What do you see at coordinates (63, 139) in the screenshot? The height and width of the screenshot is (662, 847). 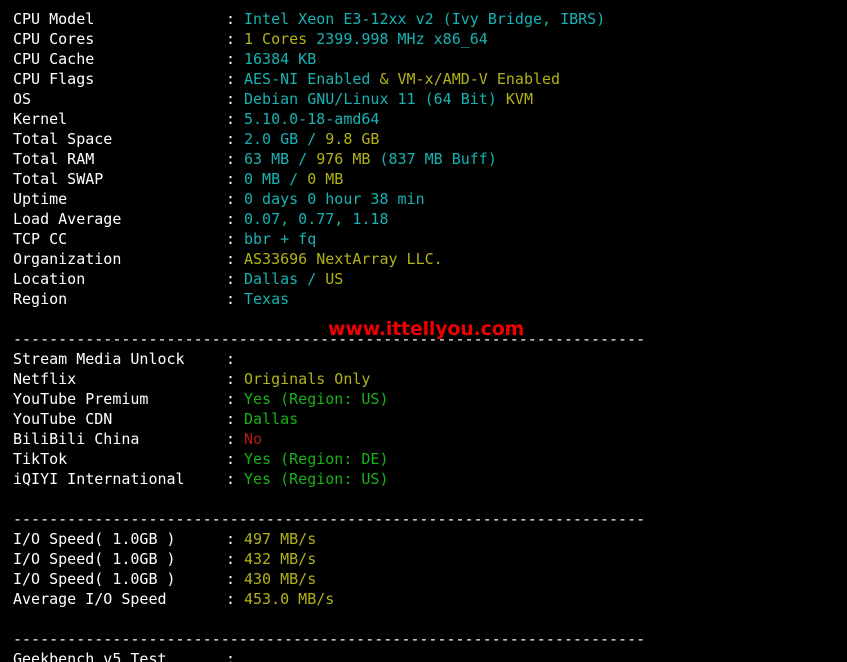 I see `row-label: Total Space` at bounding box center [63, 139].